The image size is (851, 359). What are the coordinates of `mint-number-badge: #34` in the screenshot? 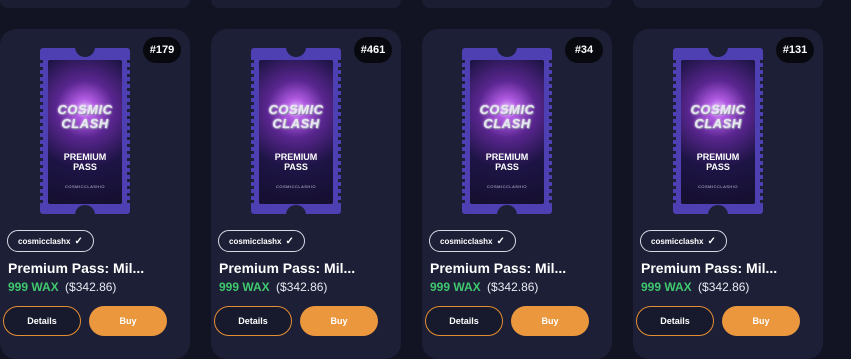 It's located at (584, 50).